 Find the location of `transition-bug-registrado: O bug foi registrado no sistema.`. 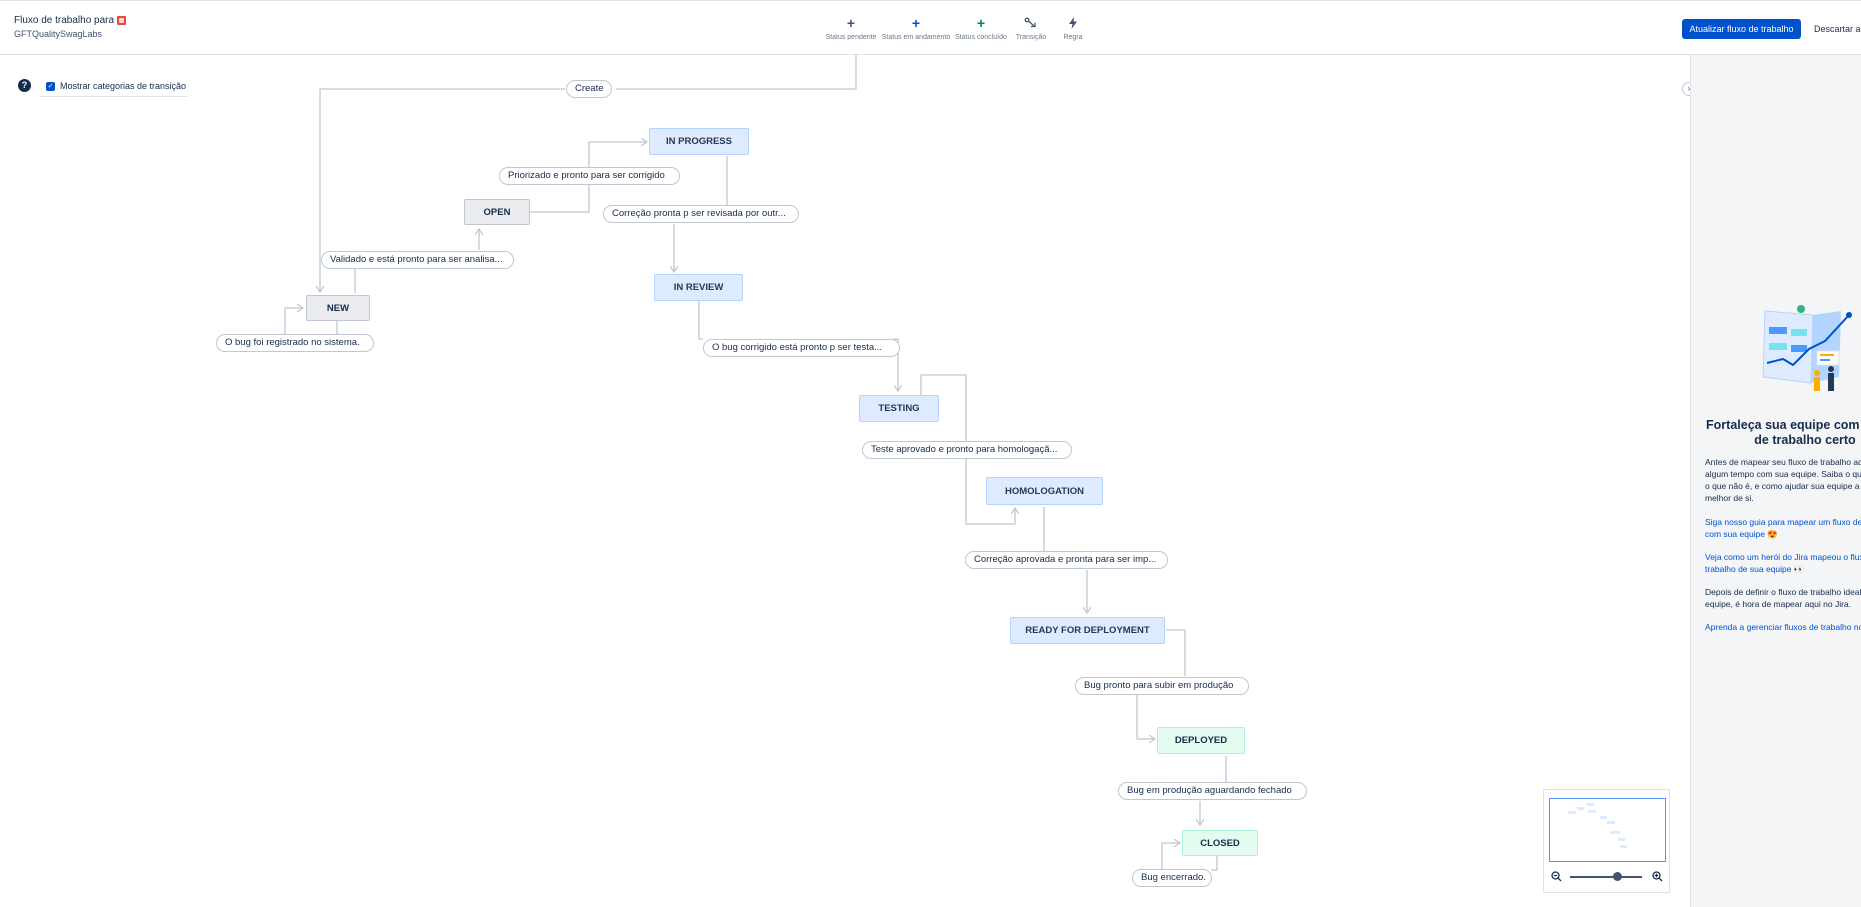

transition-bug-registrado: O bug foi registrado no sistema. is located at coordinates (295, 343).